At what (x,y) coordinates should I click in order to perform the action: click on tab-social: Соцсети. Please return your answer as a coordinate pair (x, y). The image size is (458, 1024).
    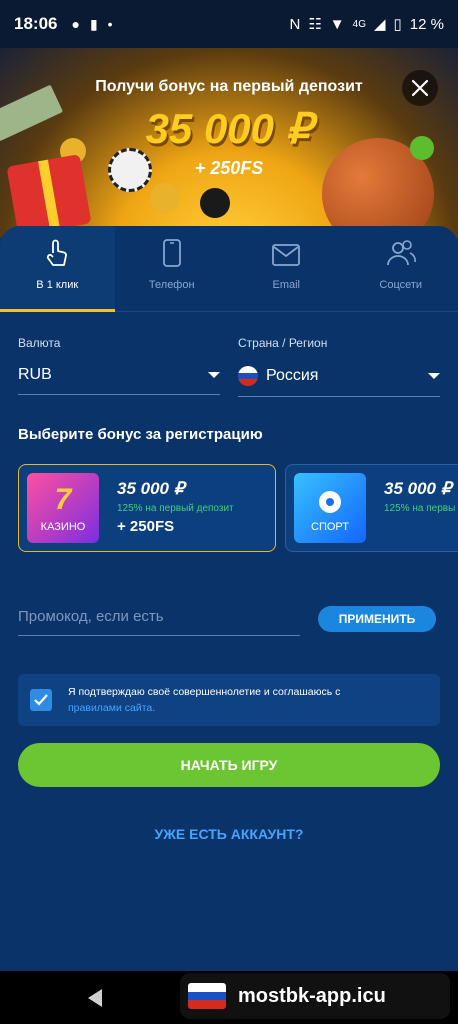
    Looking at the image, I should click on (401, 268).